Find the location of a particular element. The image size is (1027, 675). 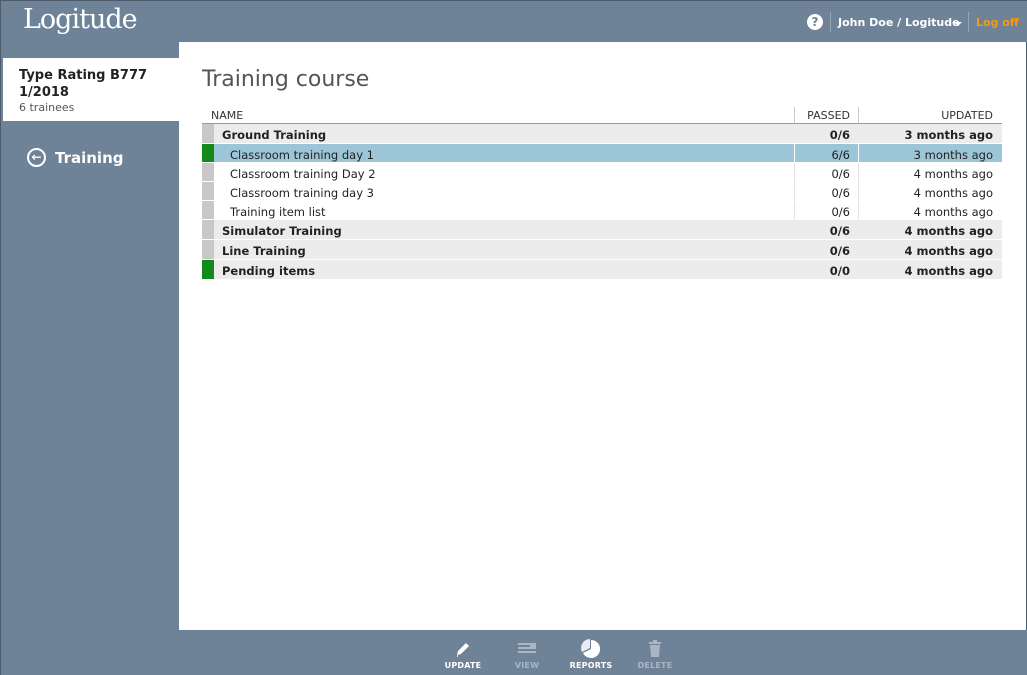

column-header-name: NAME is located at coordinates (227, 115).